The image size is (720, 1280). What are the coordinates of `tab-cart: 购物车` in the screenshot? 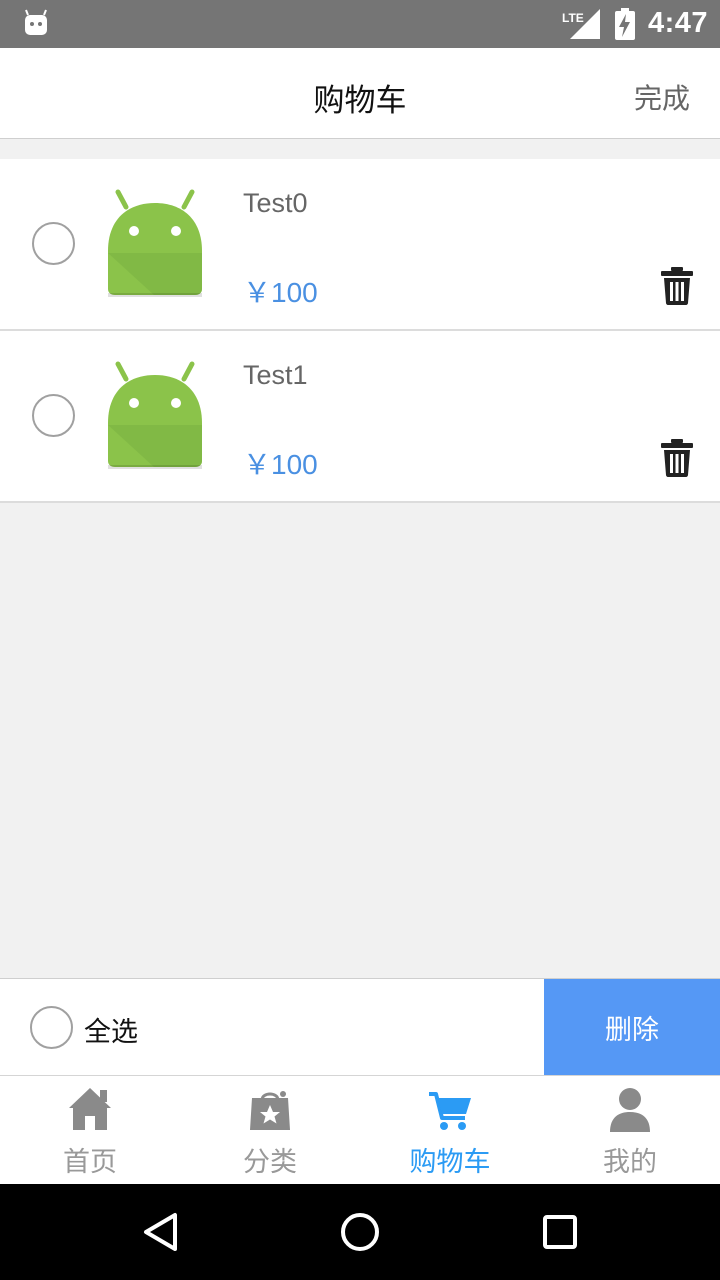 It's located at (450, 1130).